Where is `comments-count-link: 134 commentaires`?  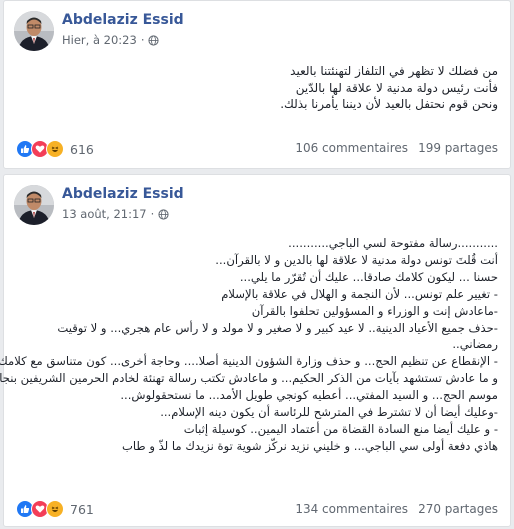 comments-count-link: 134 commentaires is located at coordinates (351, 509).